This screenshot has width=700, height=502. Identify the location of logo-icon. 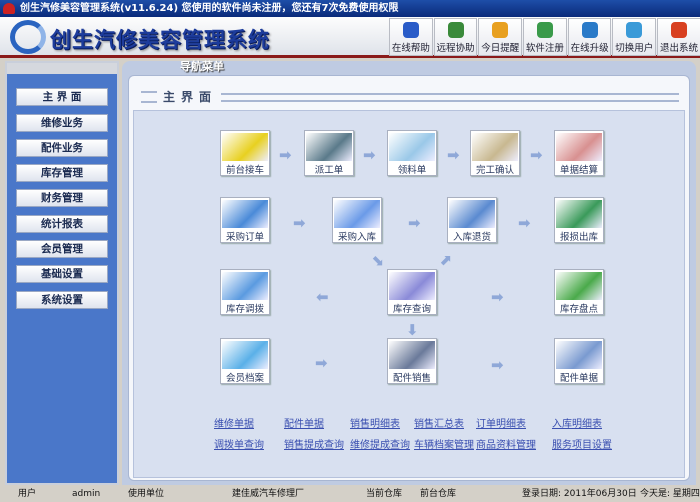
(28, 37).